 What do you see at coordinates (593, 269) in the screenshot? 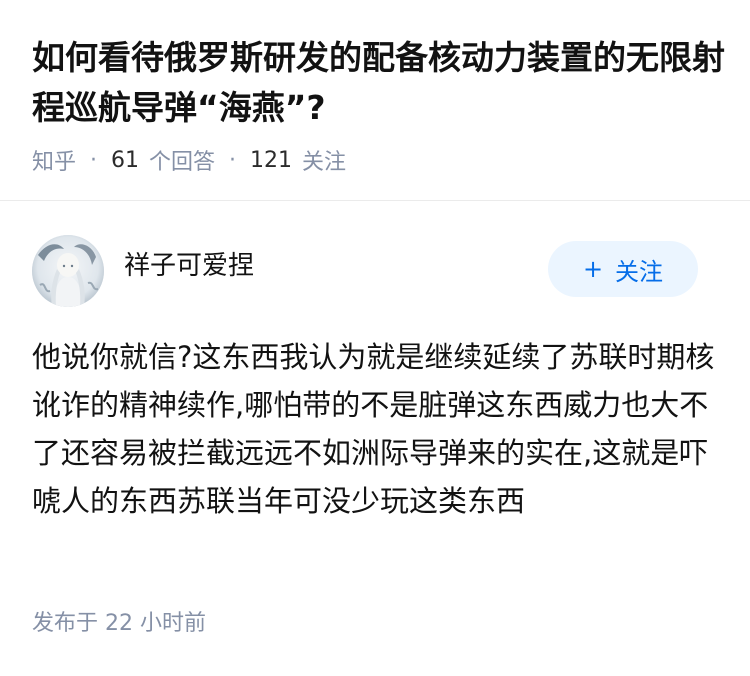
I see `plus-icon: +` at bounding box center [593, 269].